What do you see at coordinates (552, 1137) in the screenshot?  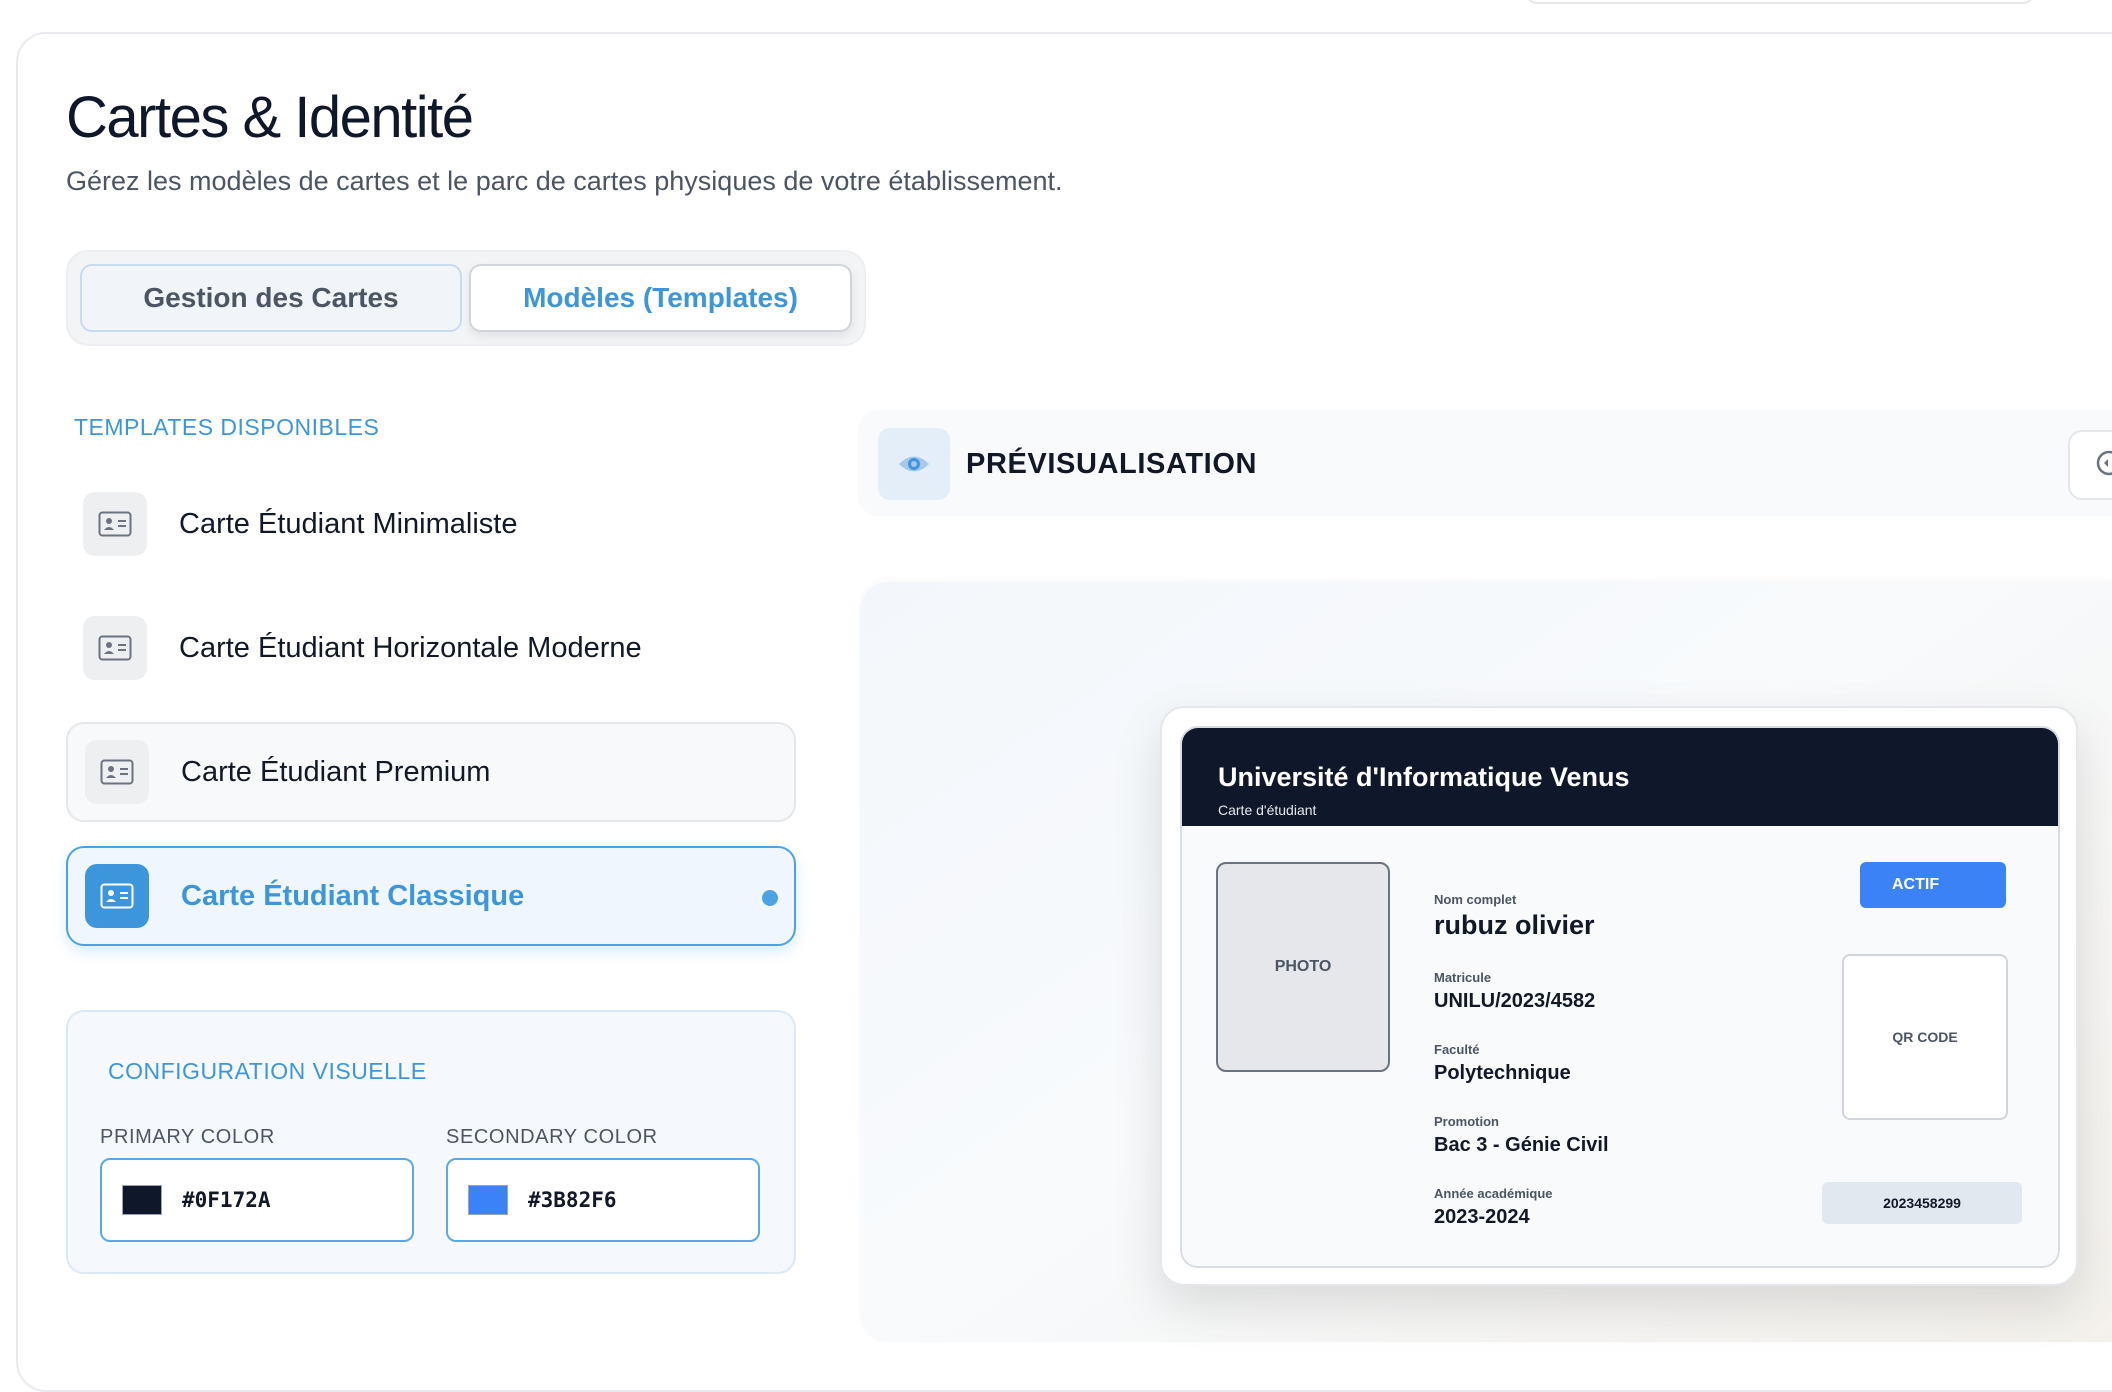 I see `secondary-color-label: SECONDARY COLOR` at bounding box center [552, 1137].